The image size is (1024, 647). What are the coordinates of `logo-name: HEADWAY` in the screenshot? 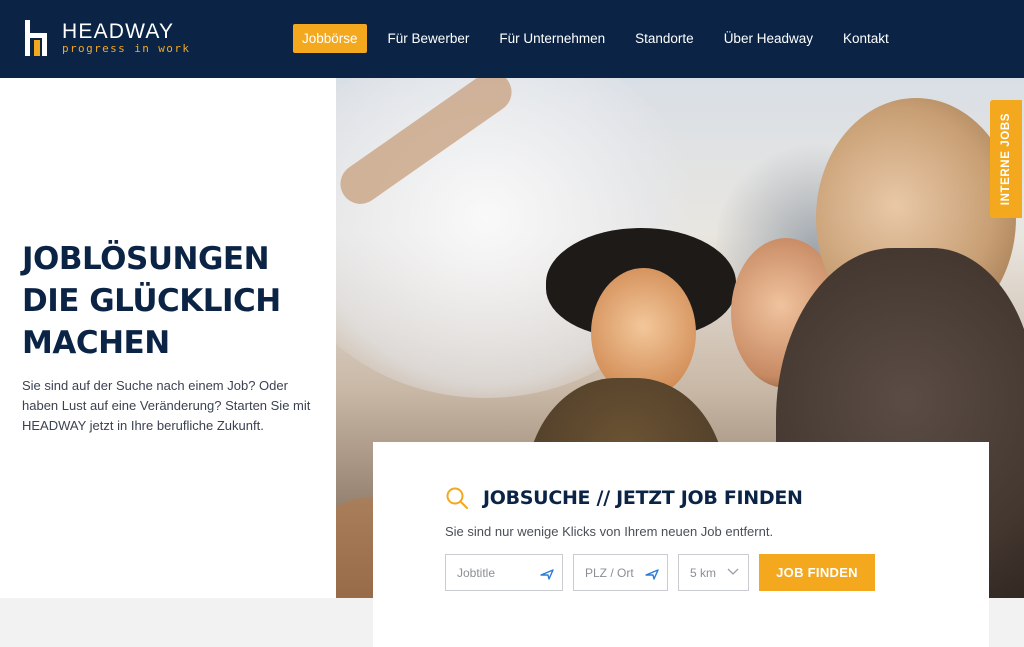 It's located at (118, 31).